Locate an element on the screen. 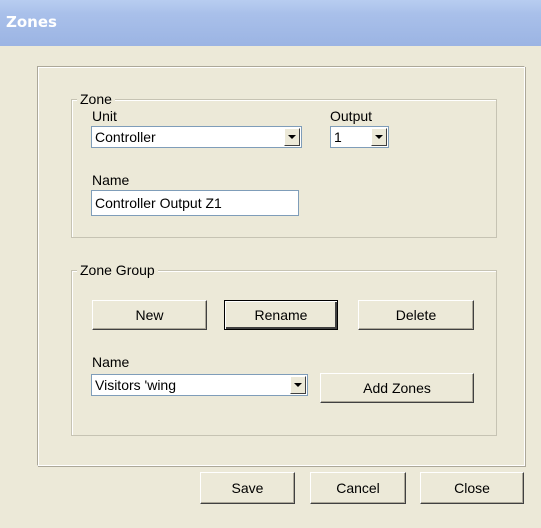 This screenshot has width=541, height=528. save-button: Save is located at coordinates (247, 488).